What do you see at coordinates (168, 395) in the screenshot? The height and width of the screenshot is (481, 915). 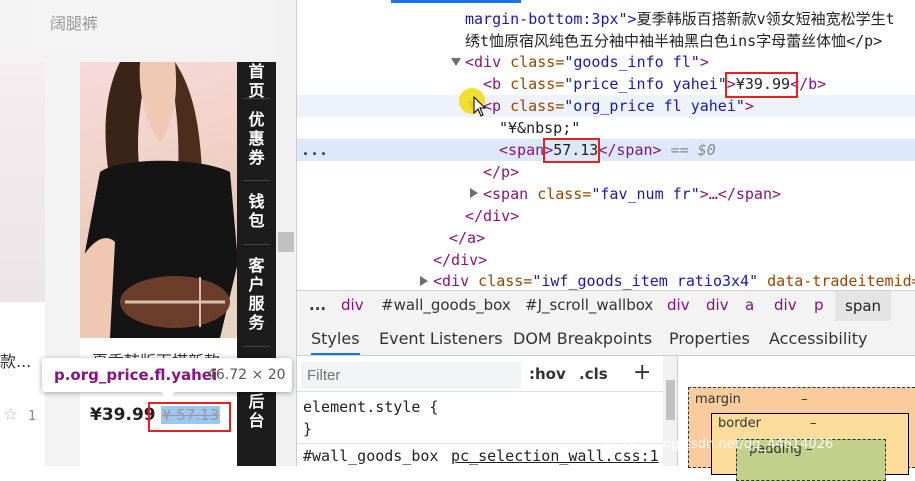 I see `tooltip-arrow` at bounding box center [168, 395].